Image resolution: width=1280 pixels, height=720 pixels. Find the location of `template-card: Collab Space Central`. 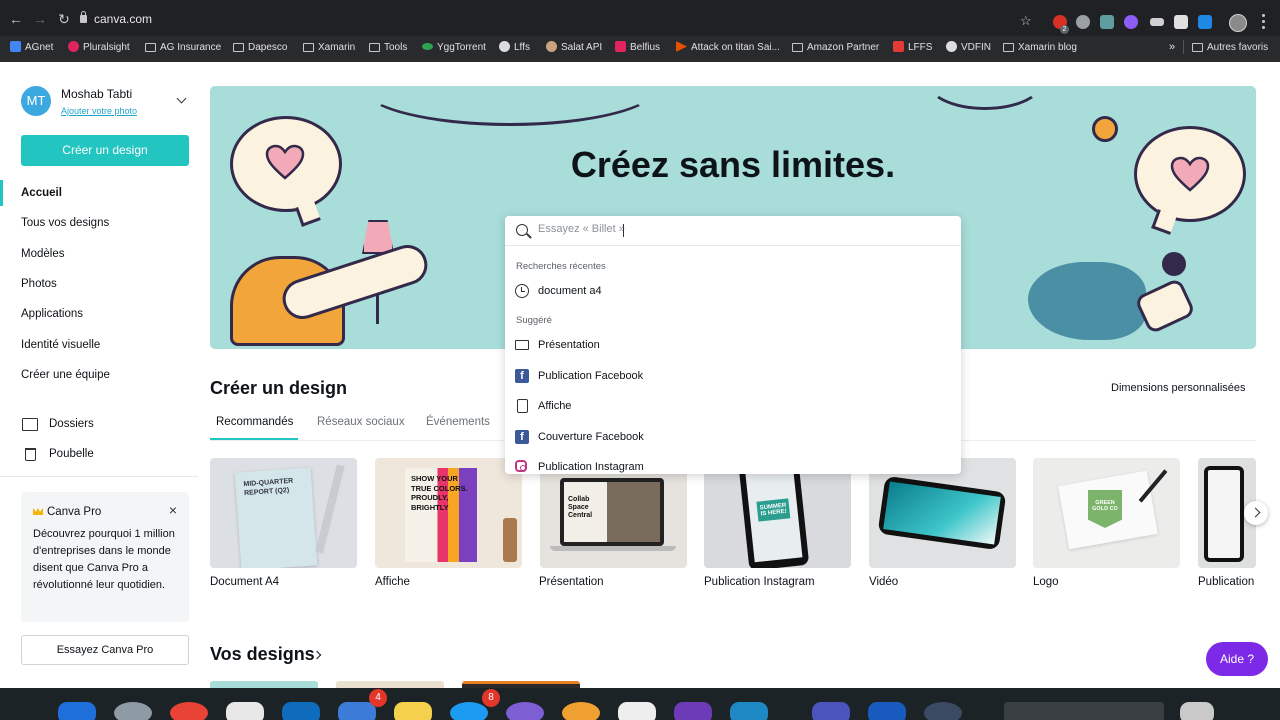

template-card: Collab Space Central is located at coordinates (613, 513).